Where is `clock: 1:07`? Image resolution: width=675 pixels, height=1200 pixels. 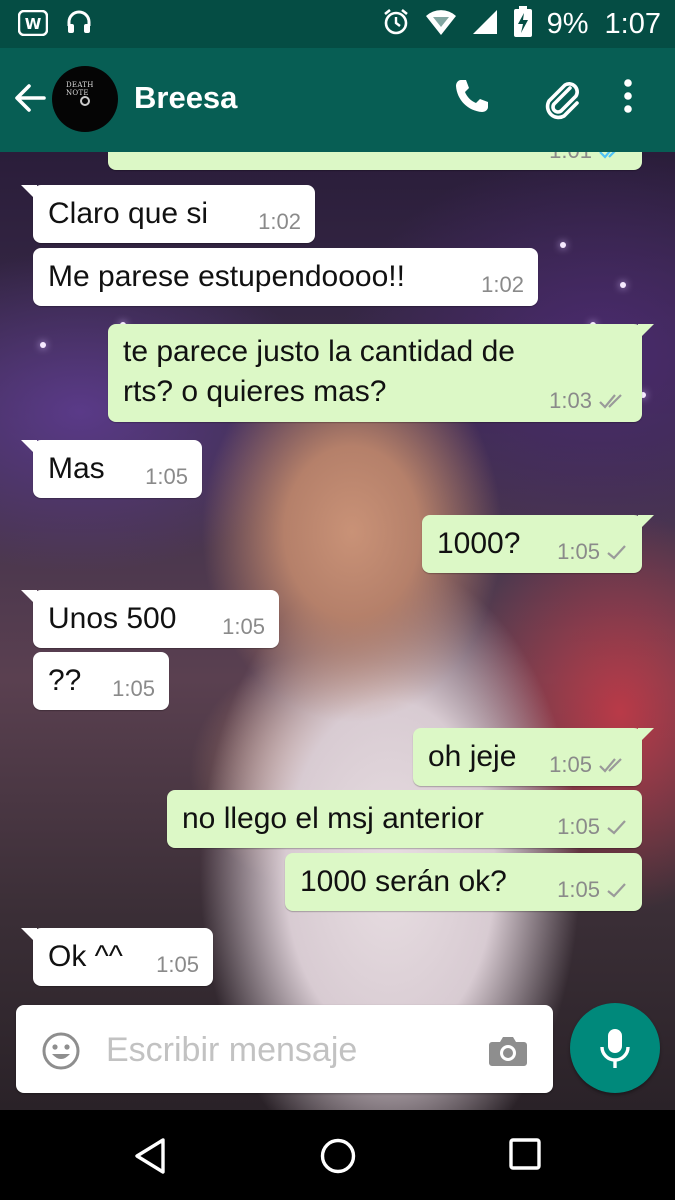
clock: 1:07 is located at coordinates (632, 24).